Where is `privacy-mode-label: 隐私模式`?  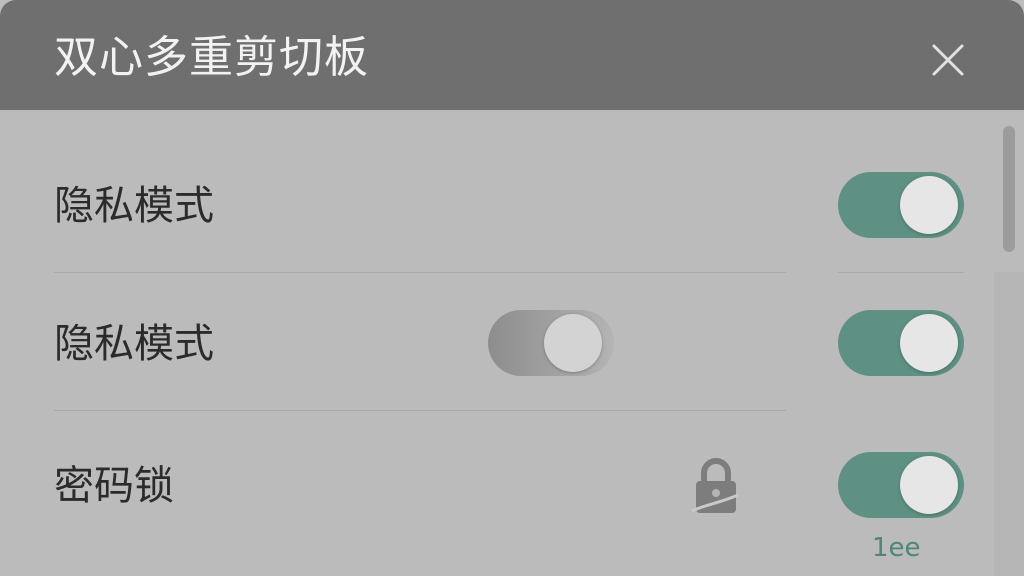 privacy-mode-label: 隐私模式 is located at coordinates (134, 206).